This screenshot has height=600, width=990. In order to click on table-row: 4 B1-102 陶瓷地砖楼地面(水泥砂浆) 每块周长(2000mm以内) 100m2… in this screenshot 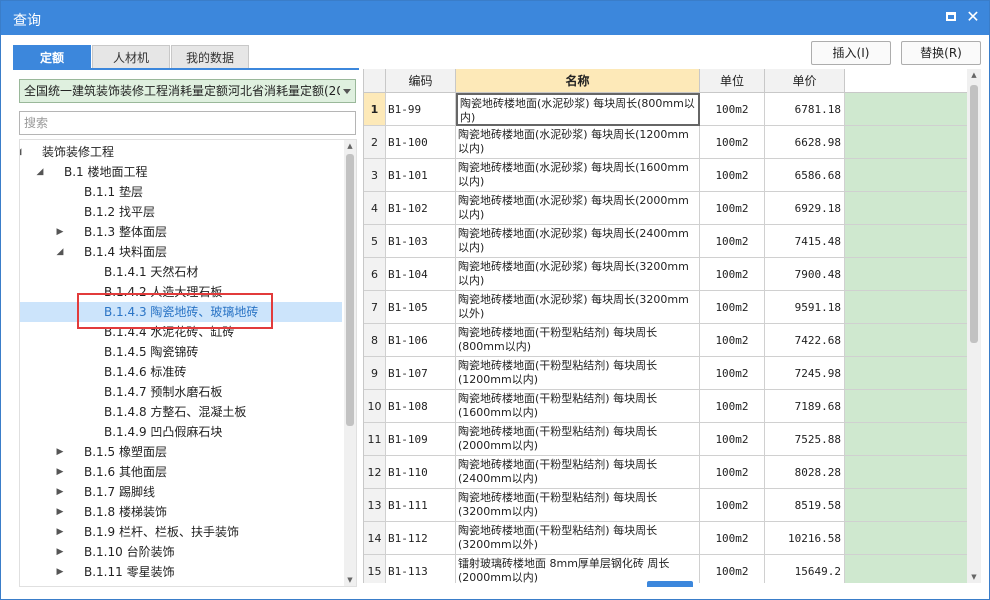, I will do `click(665, 208)`.